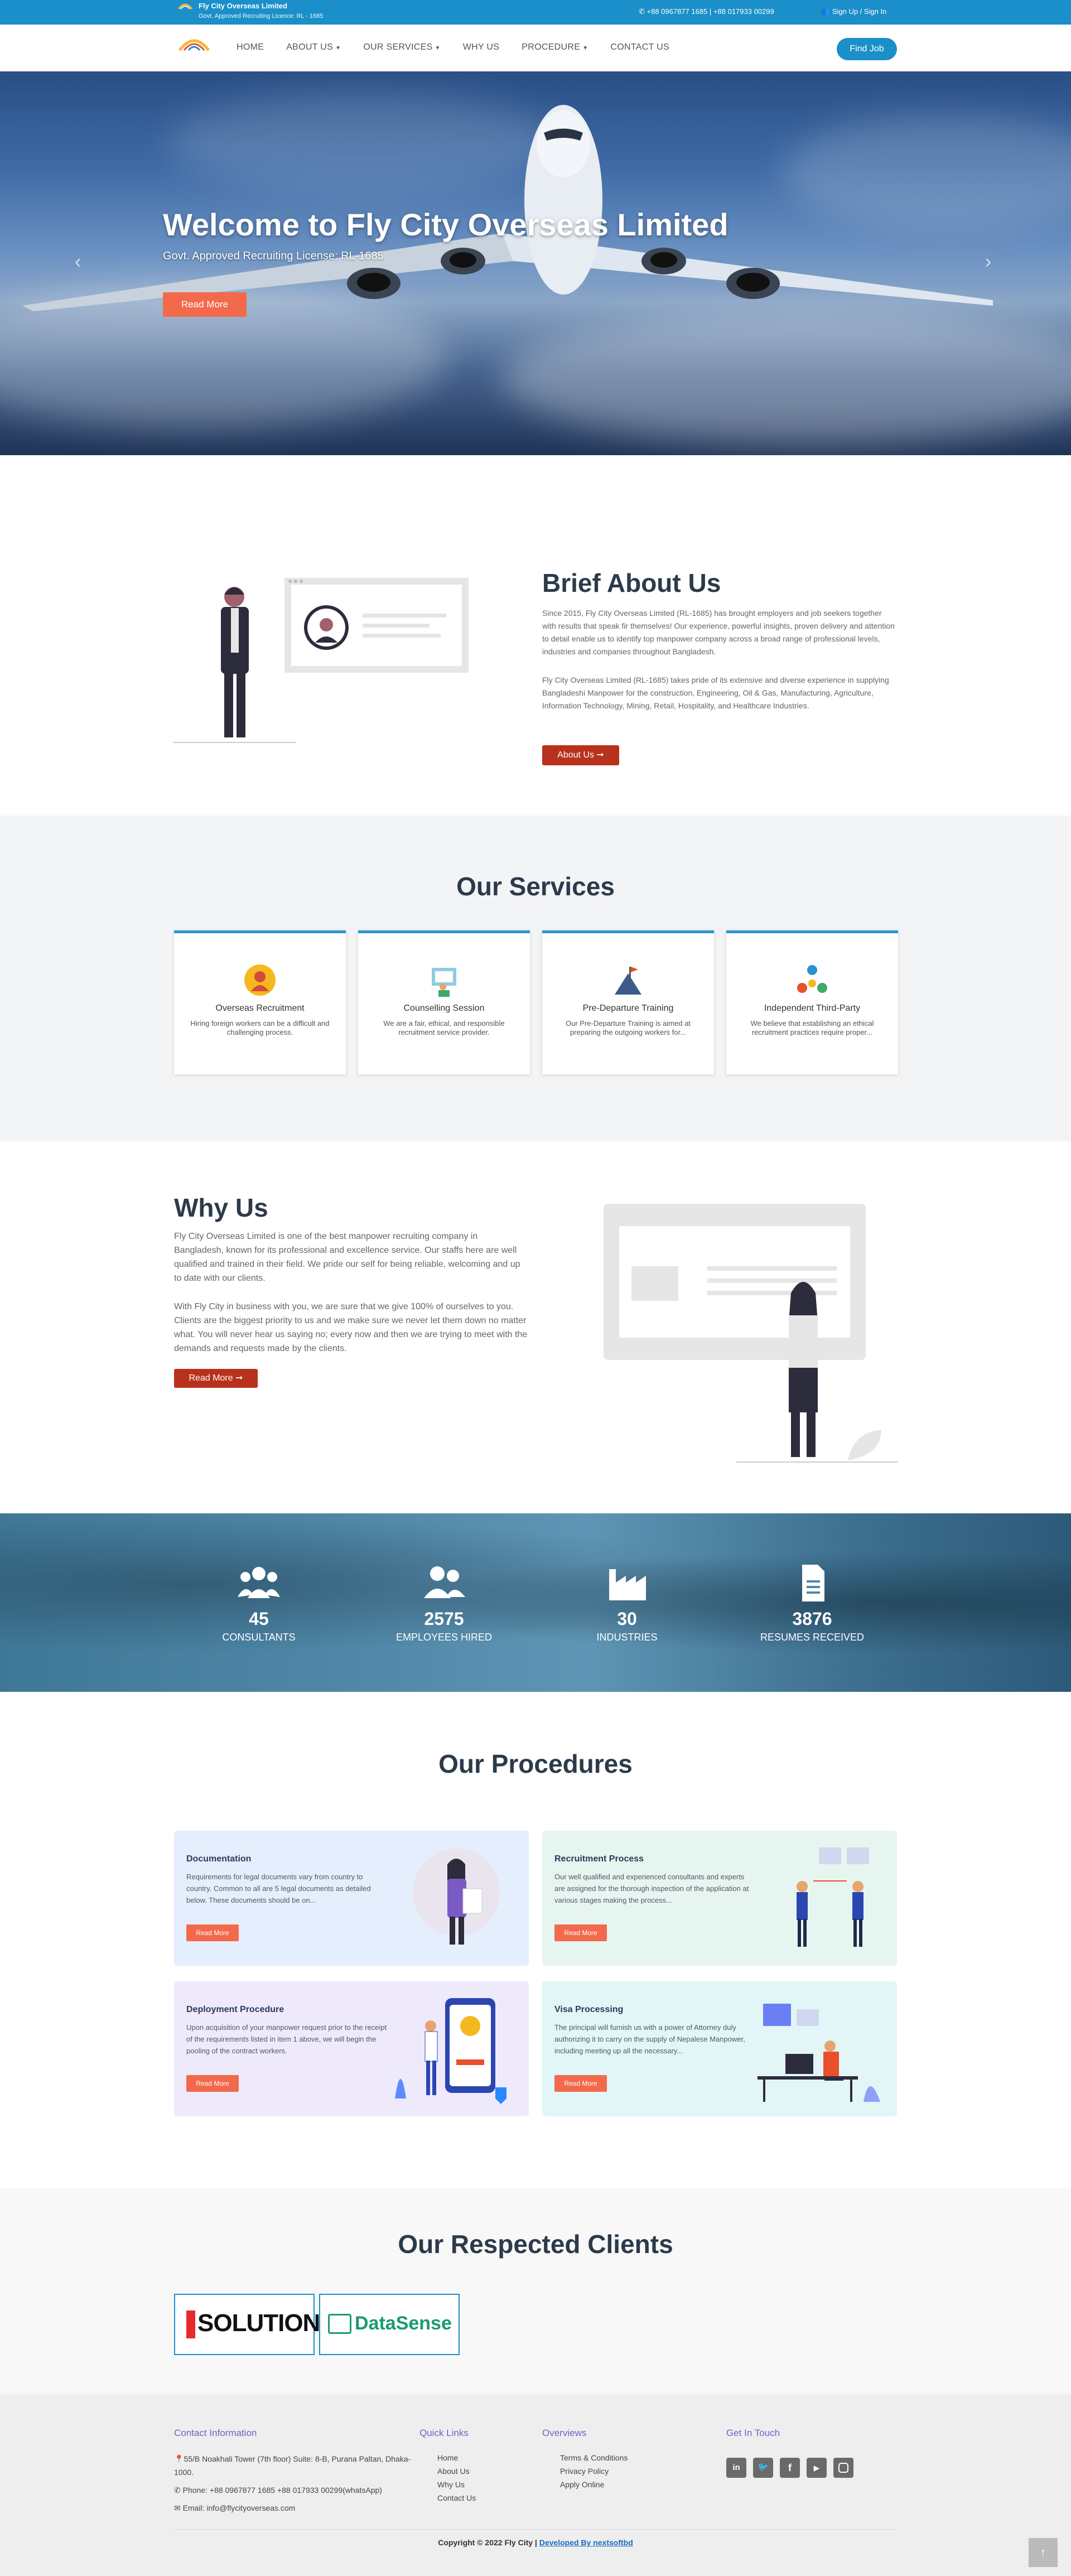  What do you see at coordinates (444, 1008) in the screenshot?
I see `service-title: Counselling Session` at bounding box center [444, 1008].